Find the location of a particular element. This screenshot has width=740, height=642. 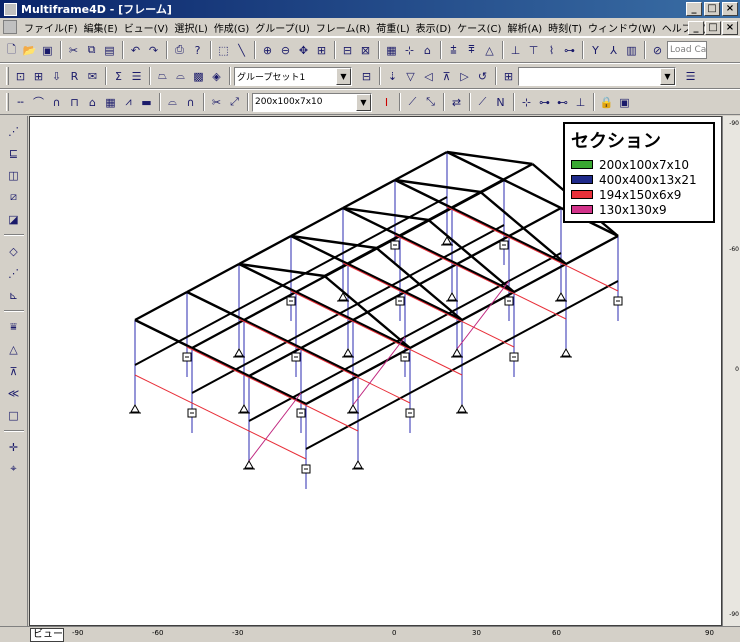

load-left-icon: ◁ is located at coordinates (428, 76).